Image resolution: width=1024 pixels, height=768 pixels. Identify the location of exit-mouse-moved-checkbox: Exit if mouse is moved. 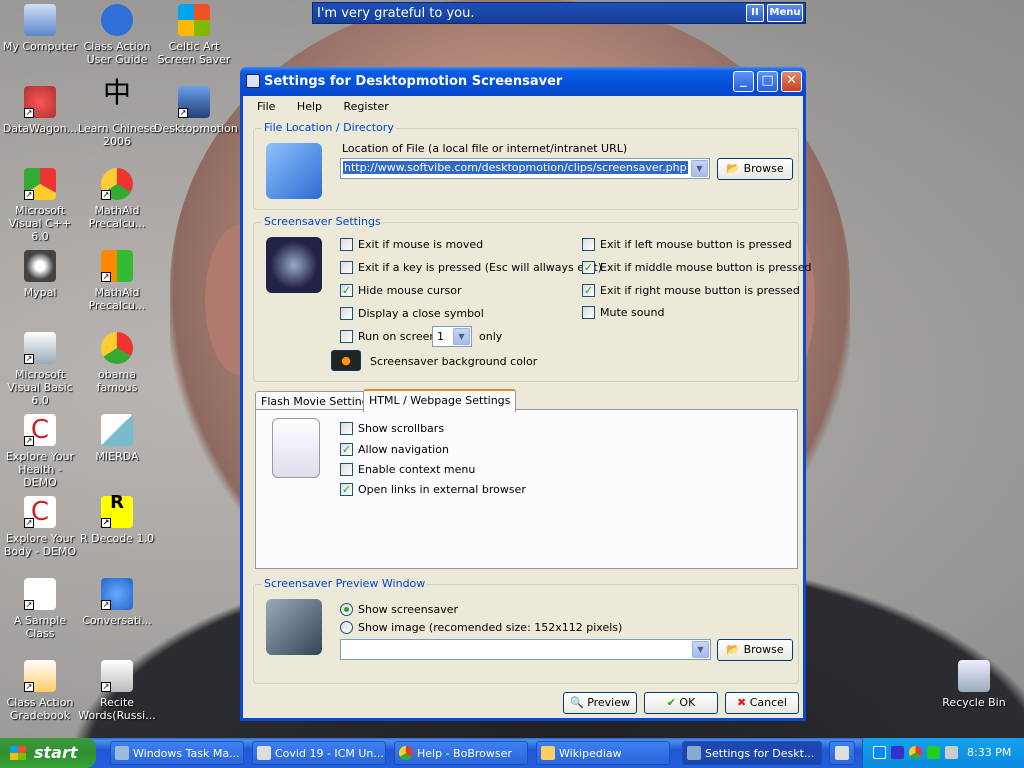
(411, 244).